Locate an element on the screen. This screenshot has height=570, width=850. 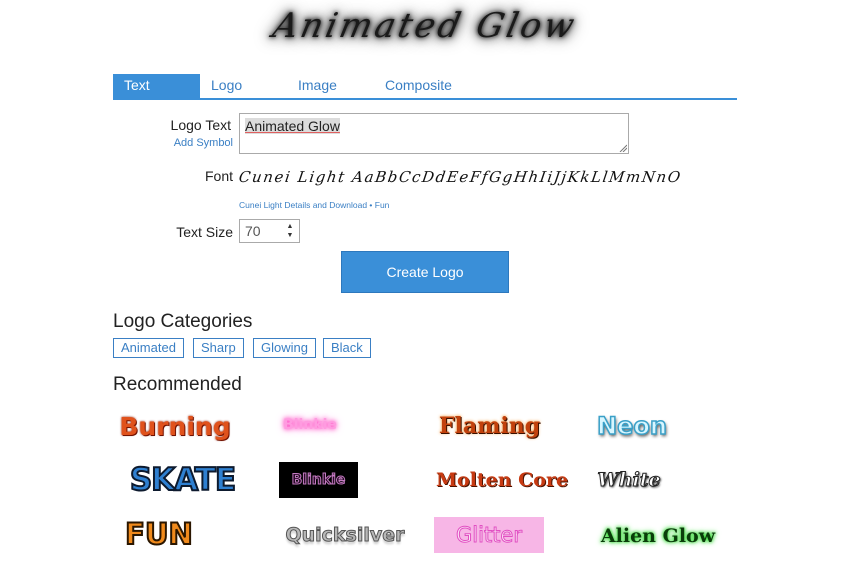
recommended-glitter: Glitter is located at coordinates (489, 535).